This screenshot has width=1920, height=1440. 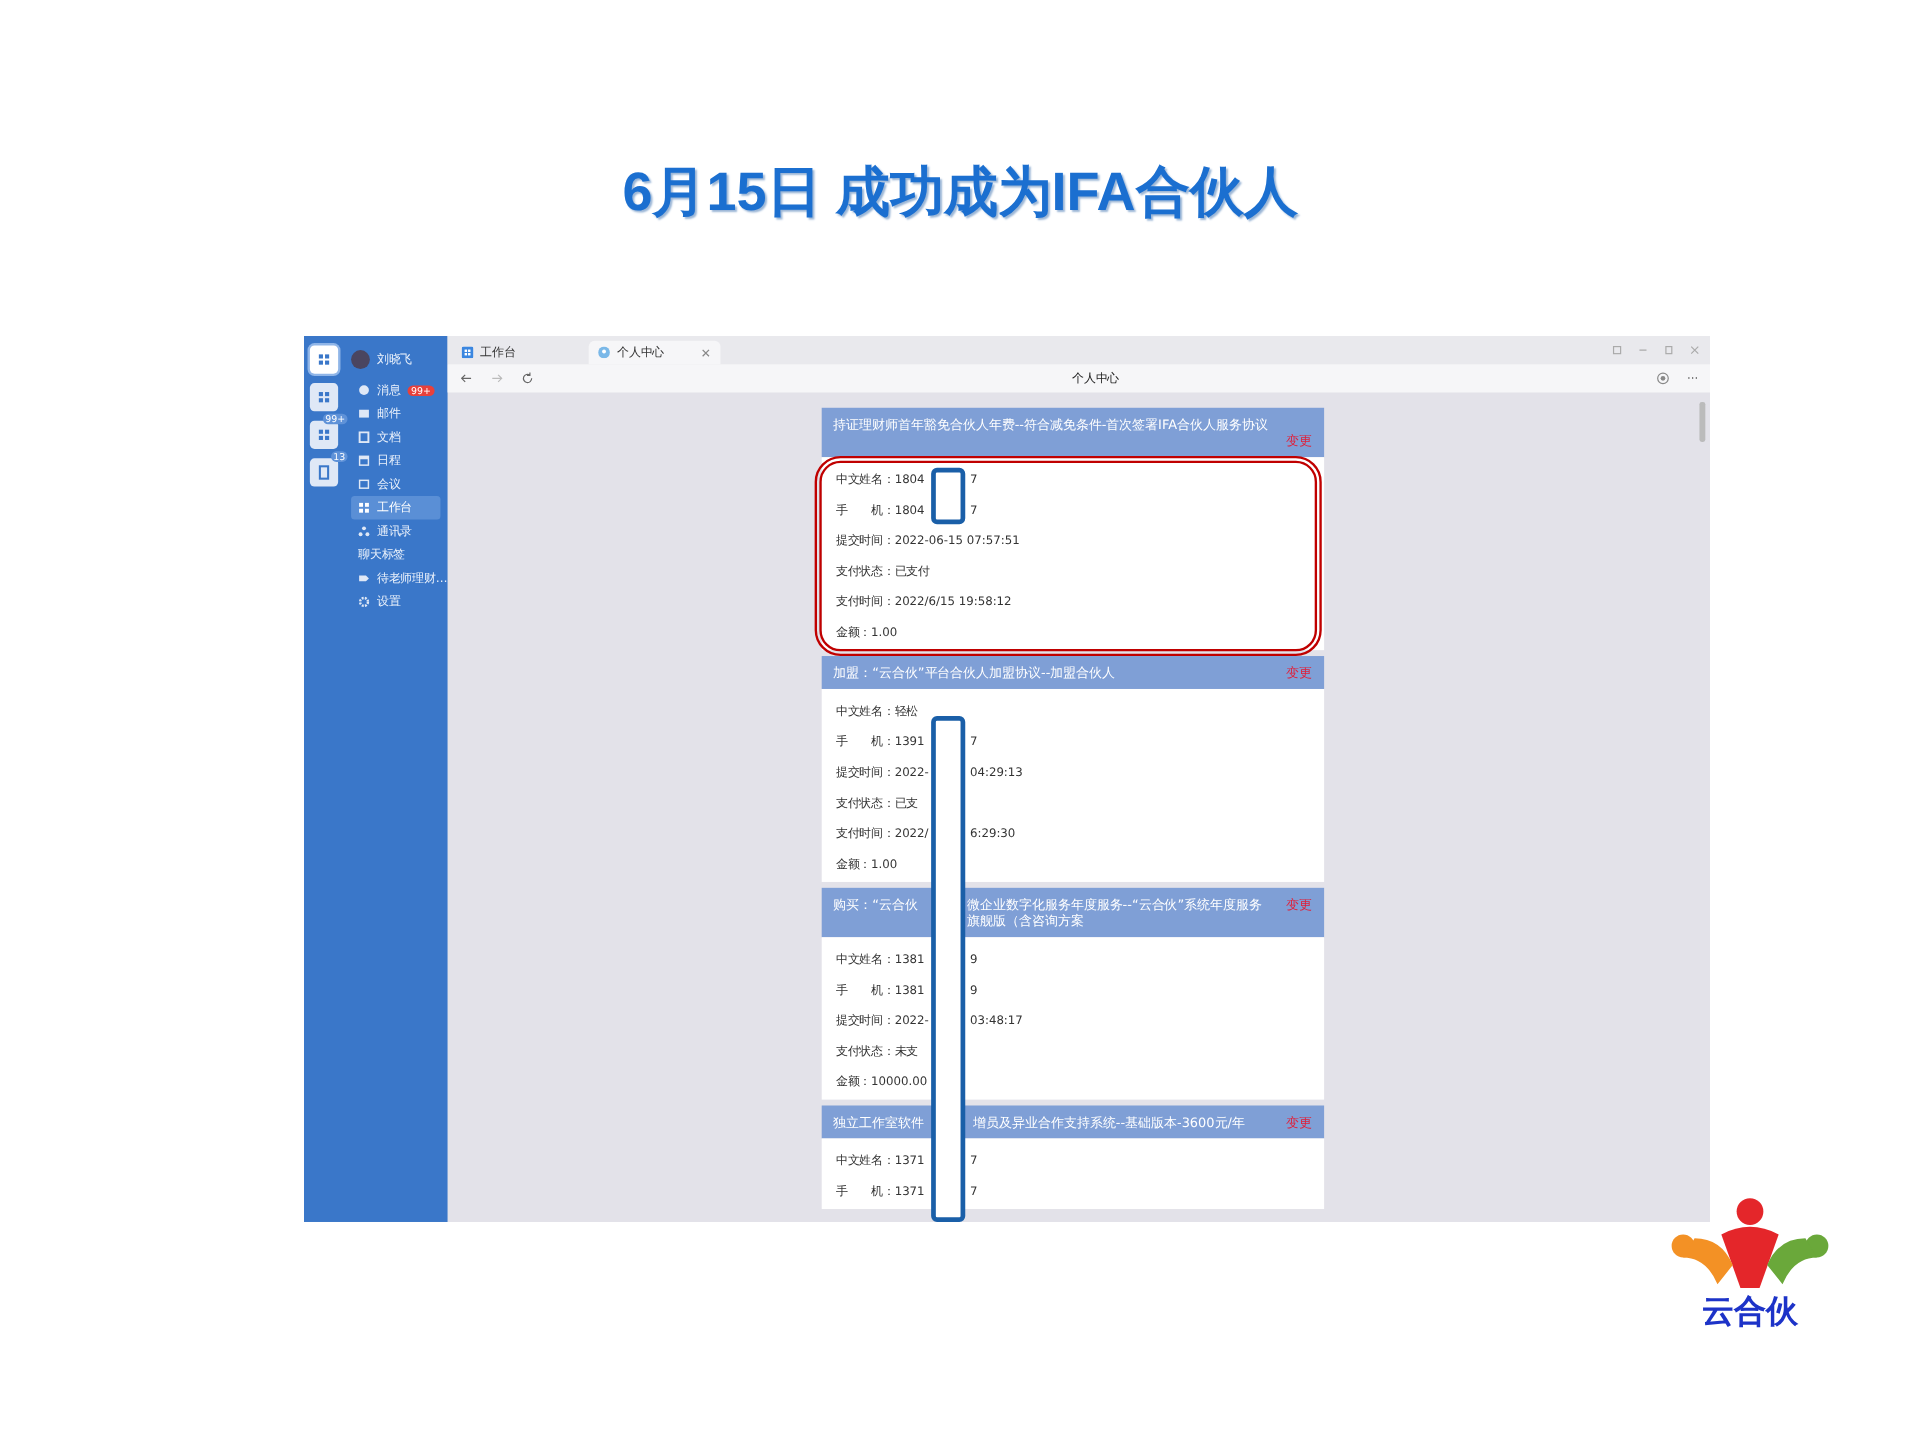 I want to click on tag-icon, so click(x=364, y=578).